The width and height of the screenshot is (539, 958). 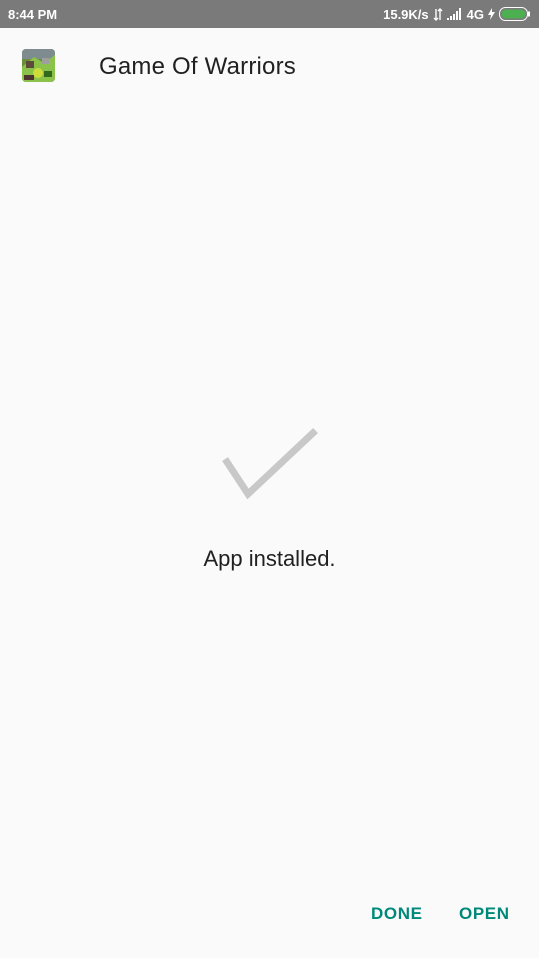 I want to click on install-status-message: App installed., so click(x=269, y=558).